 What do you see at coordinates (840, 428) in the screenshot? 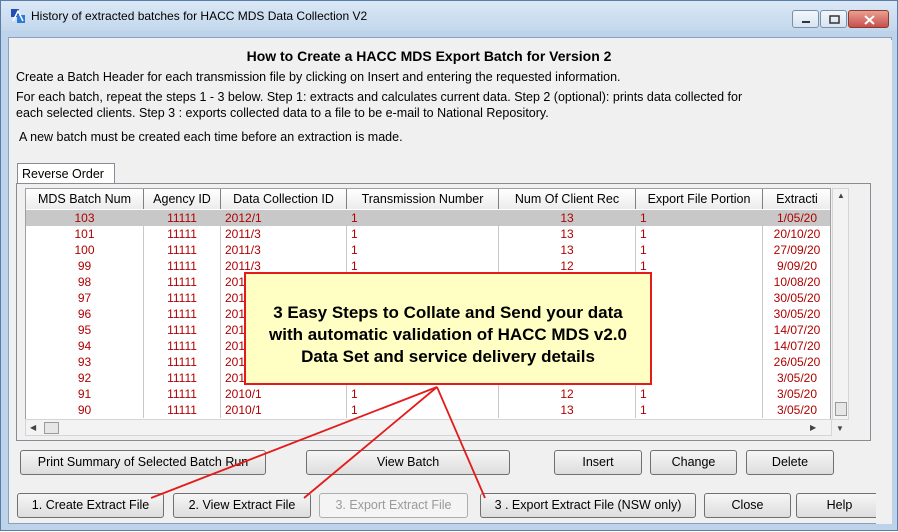
I see `scroll-down-icon: ▼` at bounding box center [840, 428].